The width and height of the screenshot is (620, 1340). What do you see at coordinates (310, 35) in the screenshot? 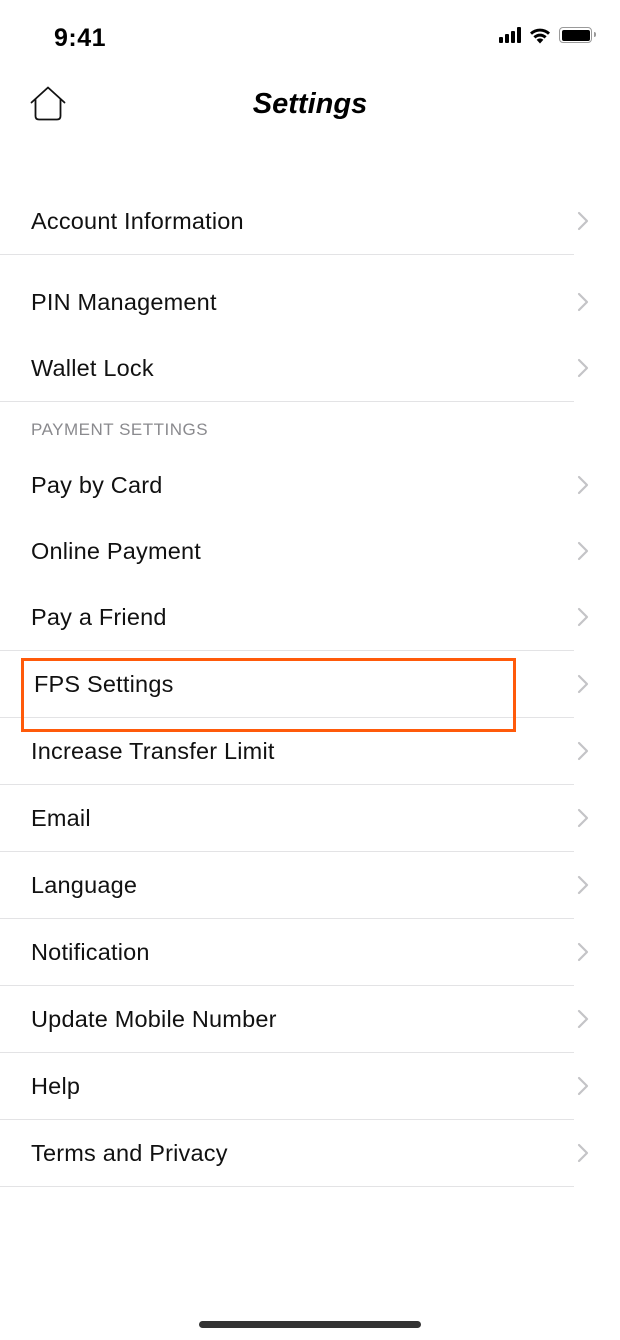
I see `status-bar: 9:41` at bounding box center [310, 35].